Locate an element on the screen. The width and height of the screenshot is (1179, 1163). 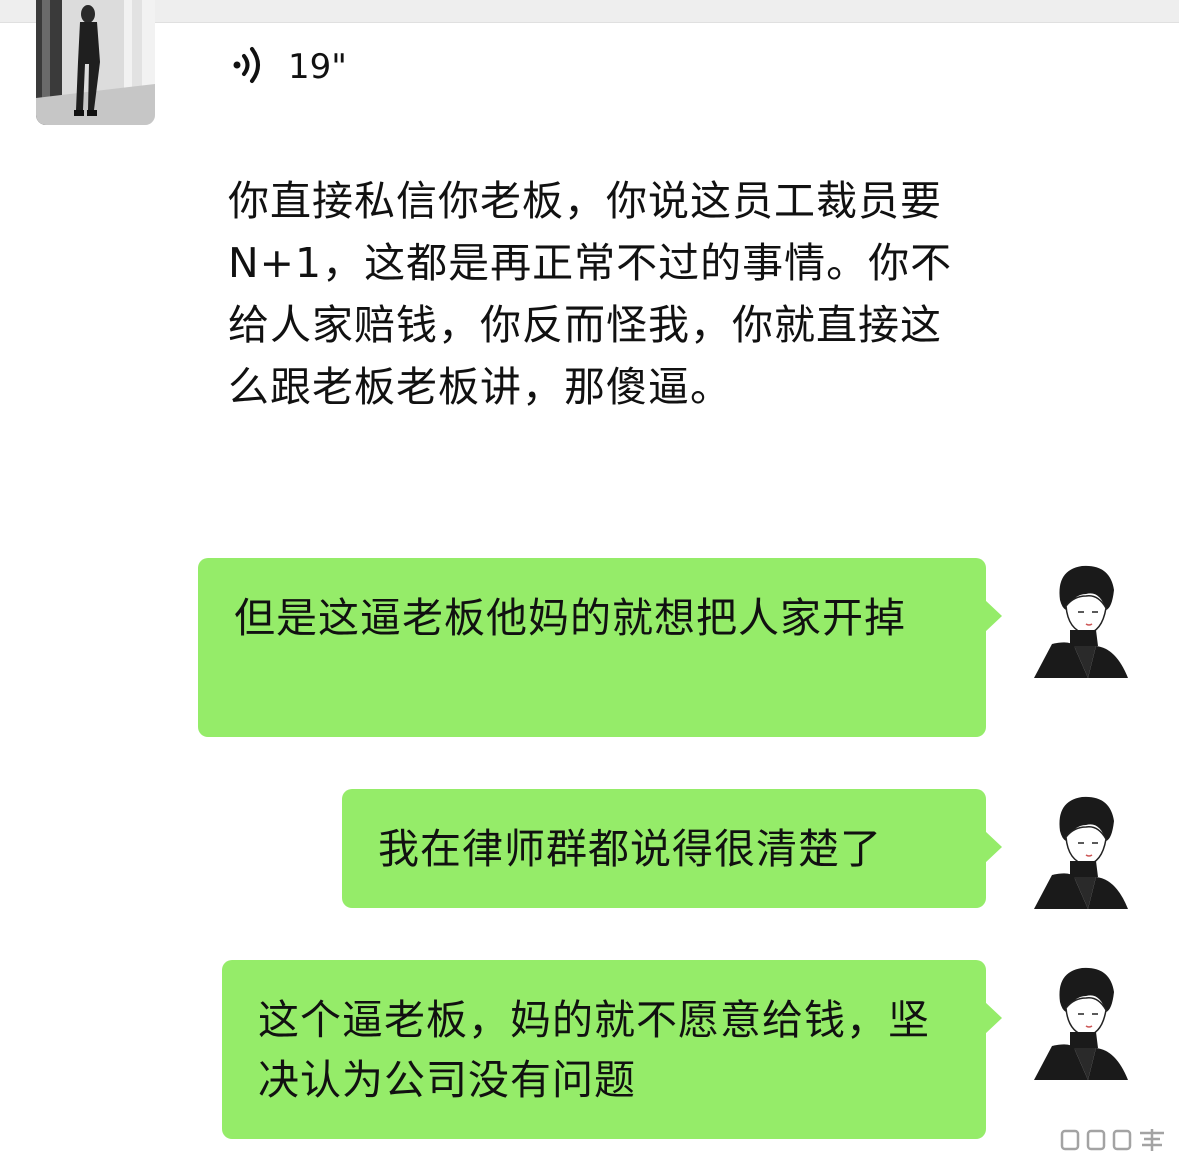
voice-duration: 19" is located at coordinates (317, 67).